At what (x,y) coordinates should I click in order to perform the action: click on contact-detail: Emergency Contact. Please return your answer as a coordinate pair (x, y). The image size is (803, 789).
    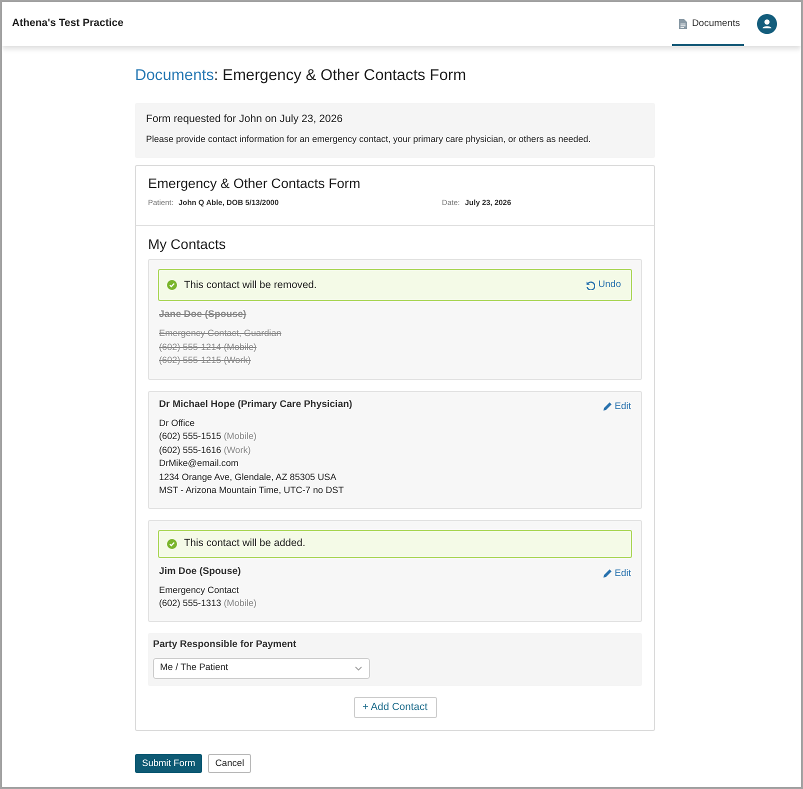
    Looking at the image, I should click on (199, 590).